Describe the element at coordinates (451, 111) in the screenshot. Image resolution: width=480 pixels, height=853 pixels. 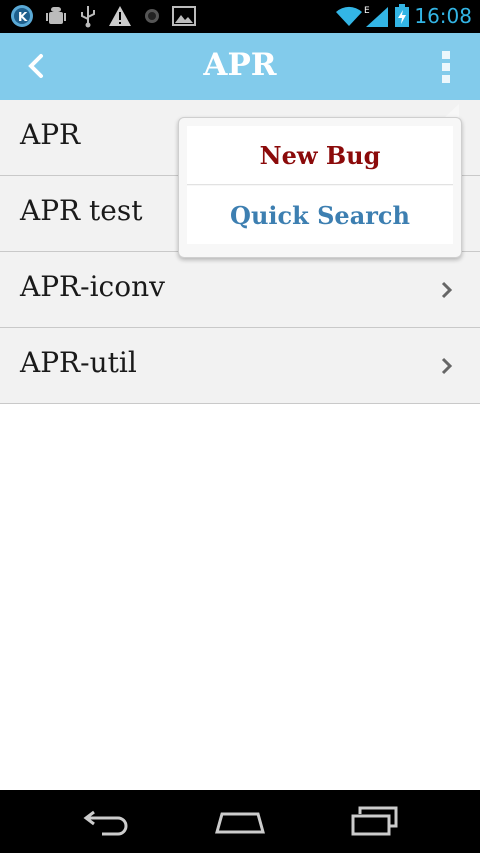
I see `popup-tail` at that location.